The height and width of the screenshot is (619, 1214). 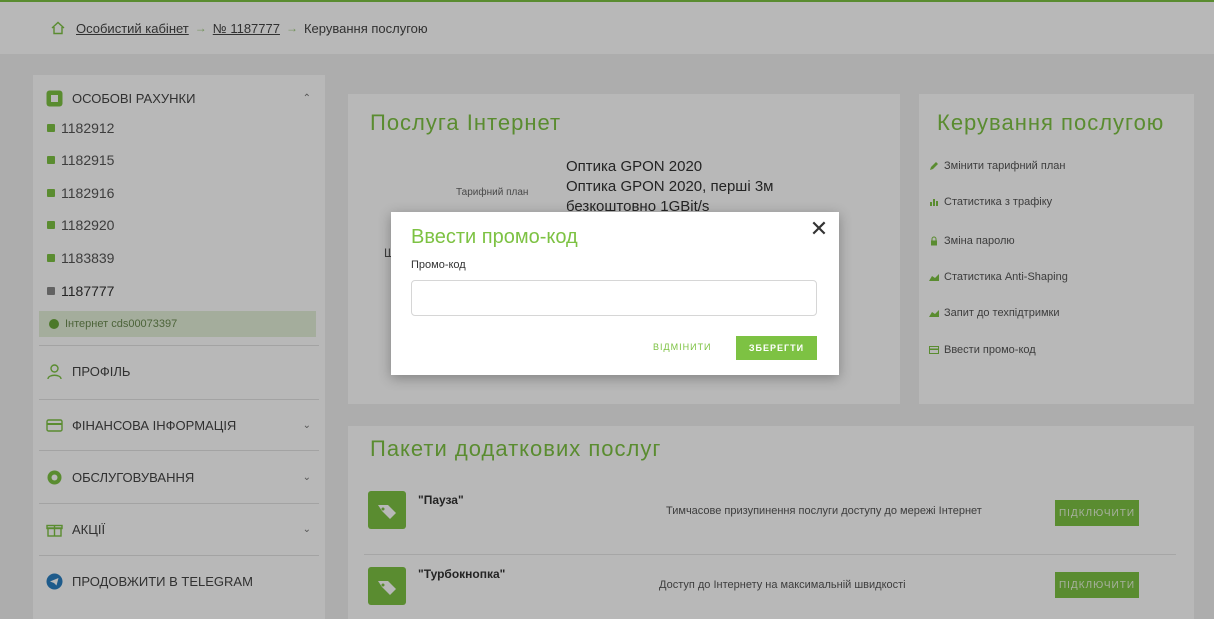 What do you see at coordinates (776, 348) in the screenshot?
I see `save-button: ЗБЕРЕГТИ` at bounding box center [776, 348].